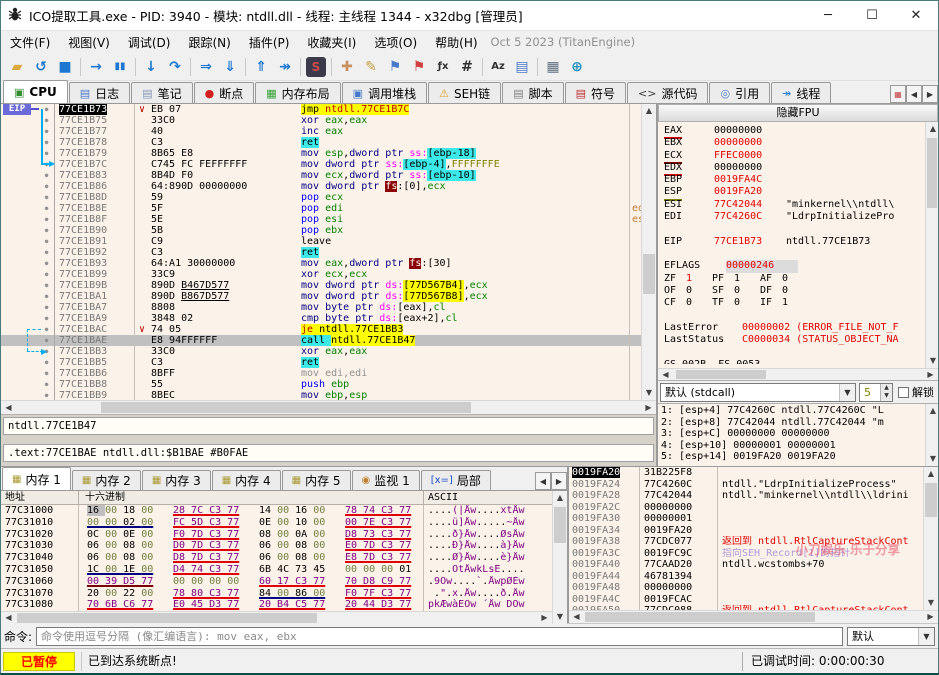  Describe the element at coordinates (791, 423) in the screenshot. I see `argument-row: 2: [esp+8] 77C42044 ntdll.77C42044 "m` at that location.